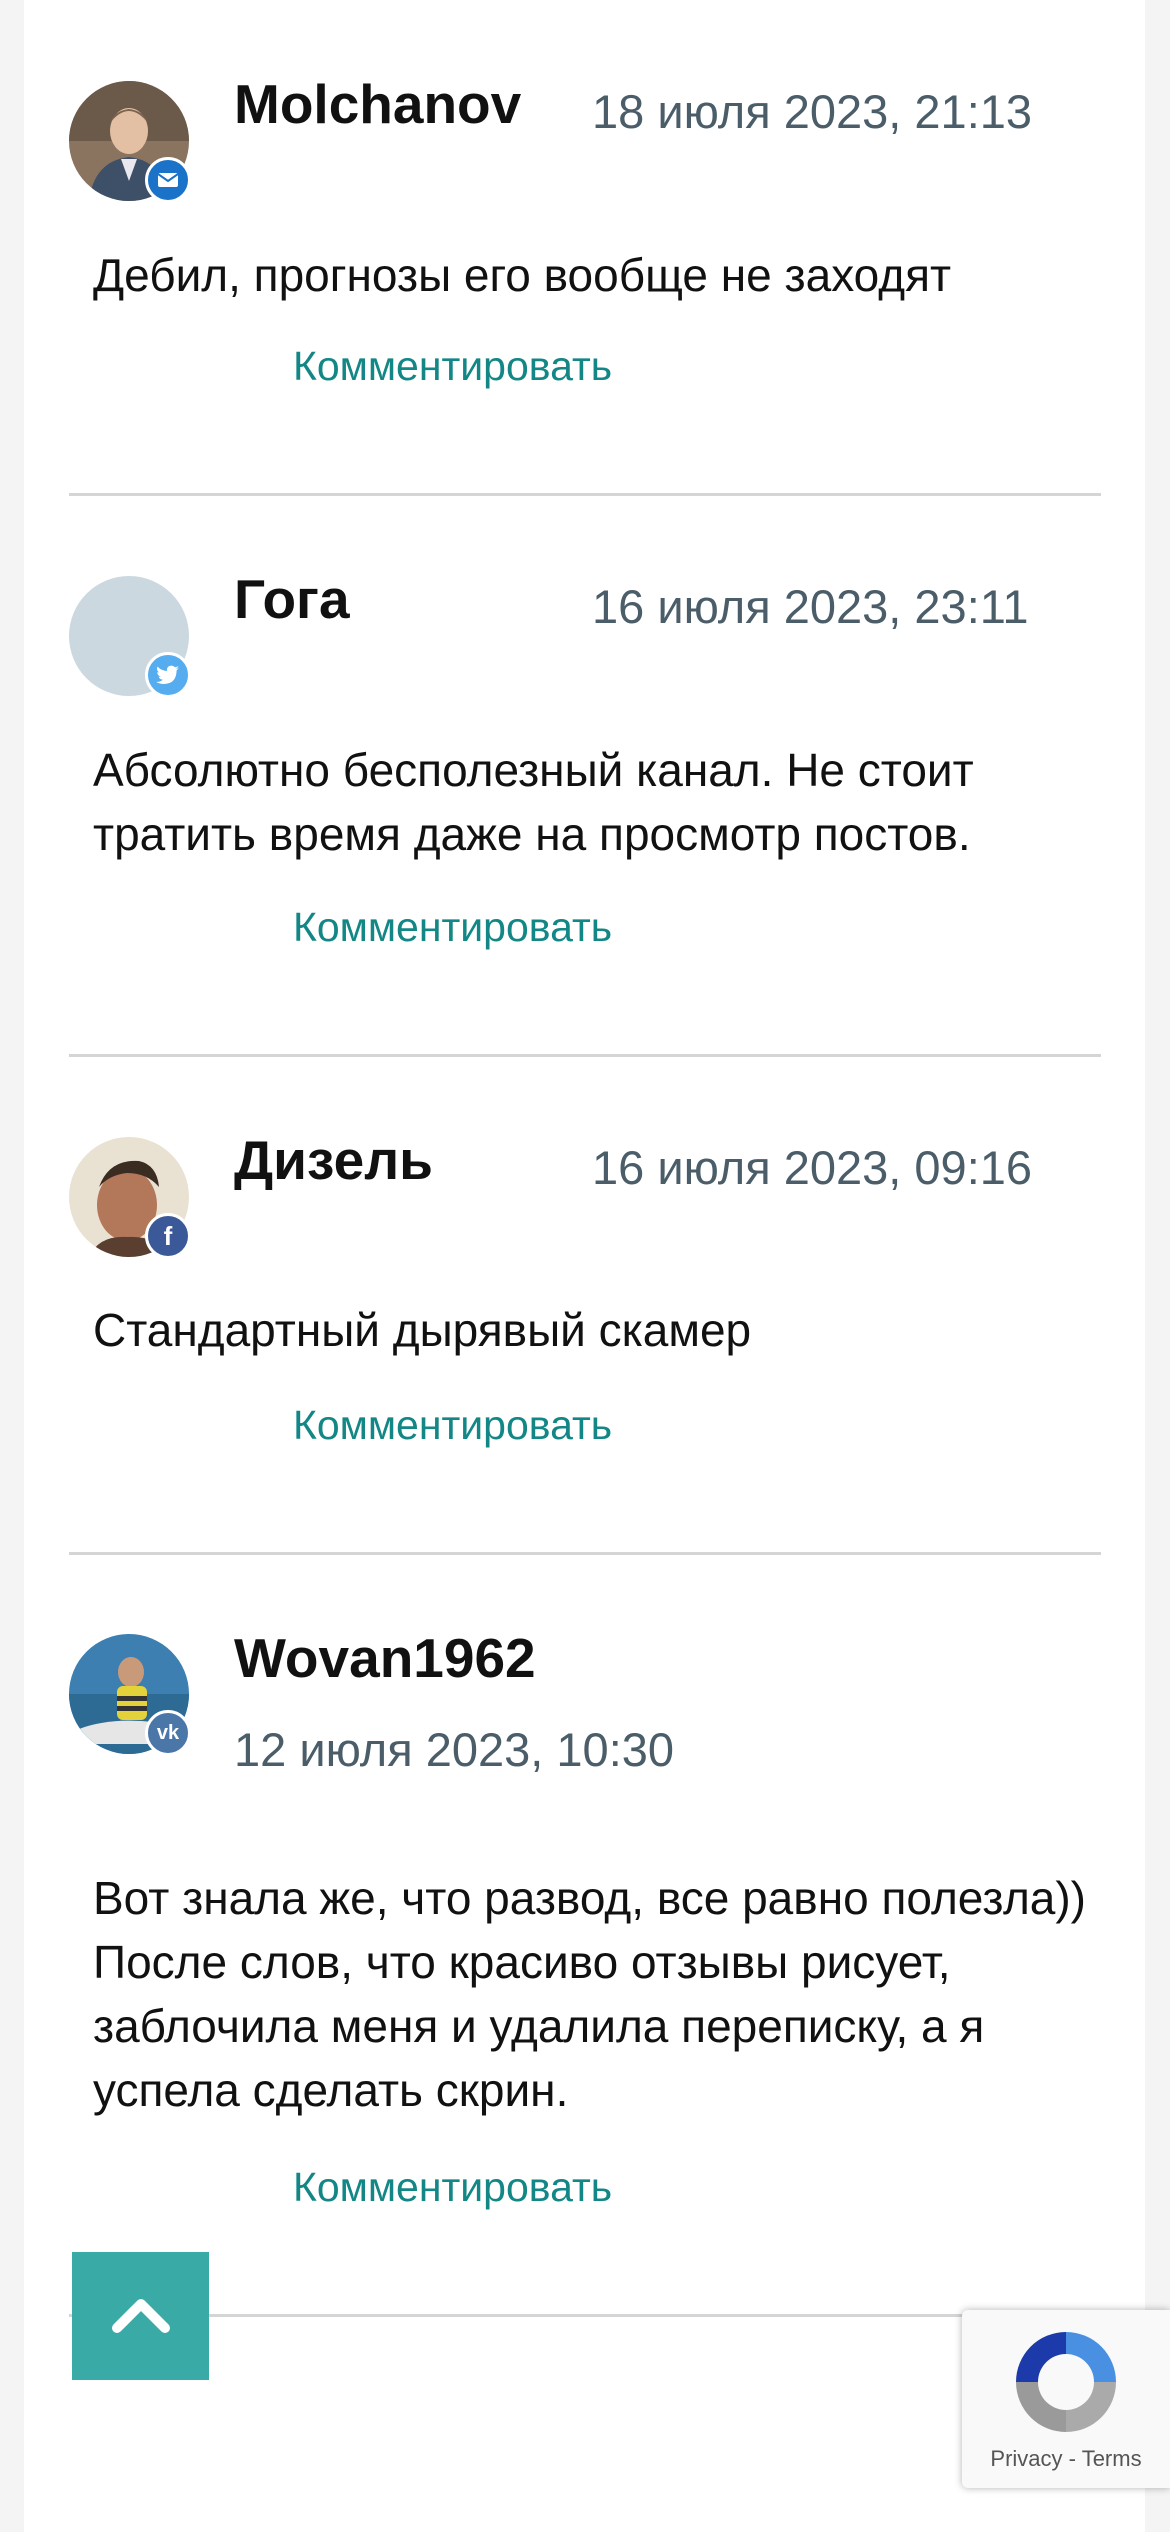 Image resolution: width=1170 pixels, height=2532 pixels. Describe the element at coordinates (1026, 2458) in the screenshot. I see `privacy-link: Privacy` at that location.